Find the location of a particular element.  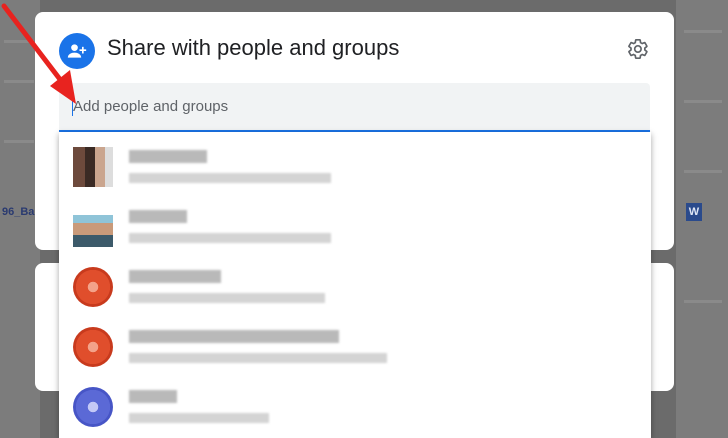

background-file-link: 96_Ba is located at coordinates (18, 212).